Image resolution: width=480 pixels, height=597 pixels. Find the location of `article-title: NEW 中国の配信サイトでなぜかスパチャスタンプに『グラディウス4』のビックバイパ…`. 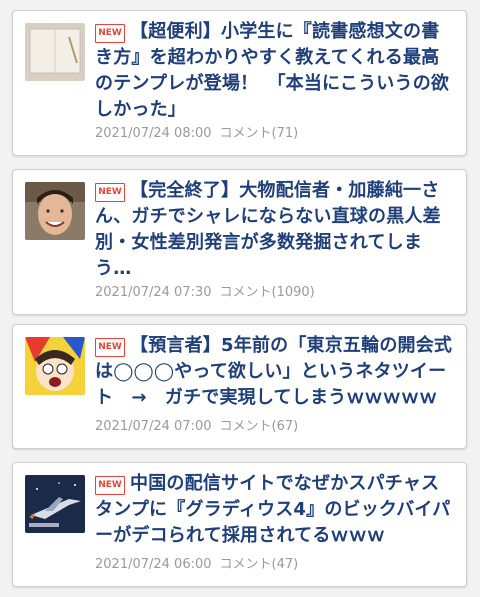

article-title: NEW 中国の配信サイトでなぜかスパチャスタンプに『グラディウス4』のビックバイパ… is located at coordinates (274, 510).